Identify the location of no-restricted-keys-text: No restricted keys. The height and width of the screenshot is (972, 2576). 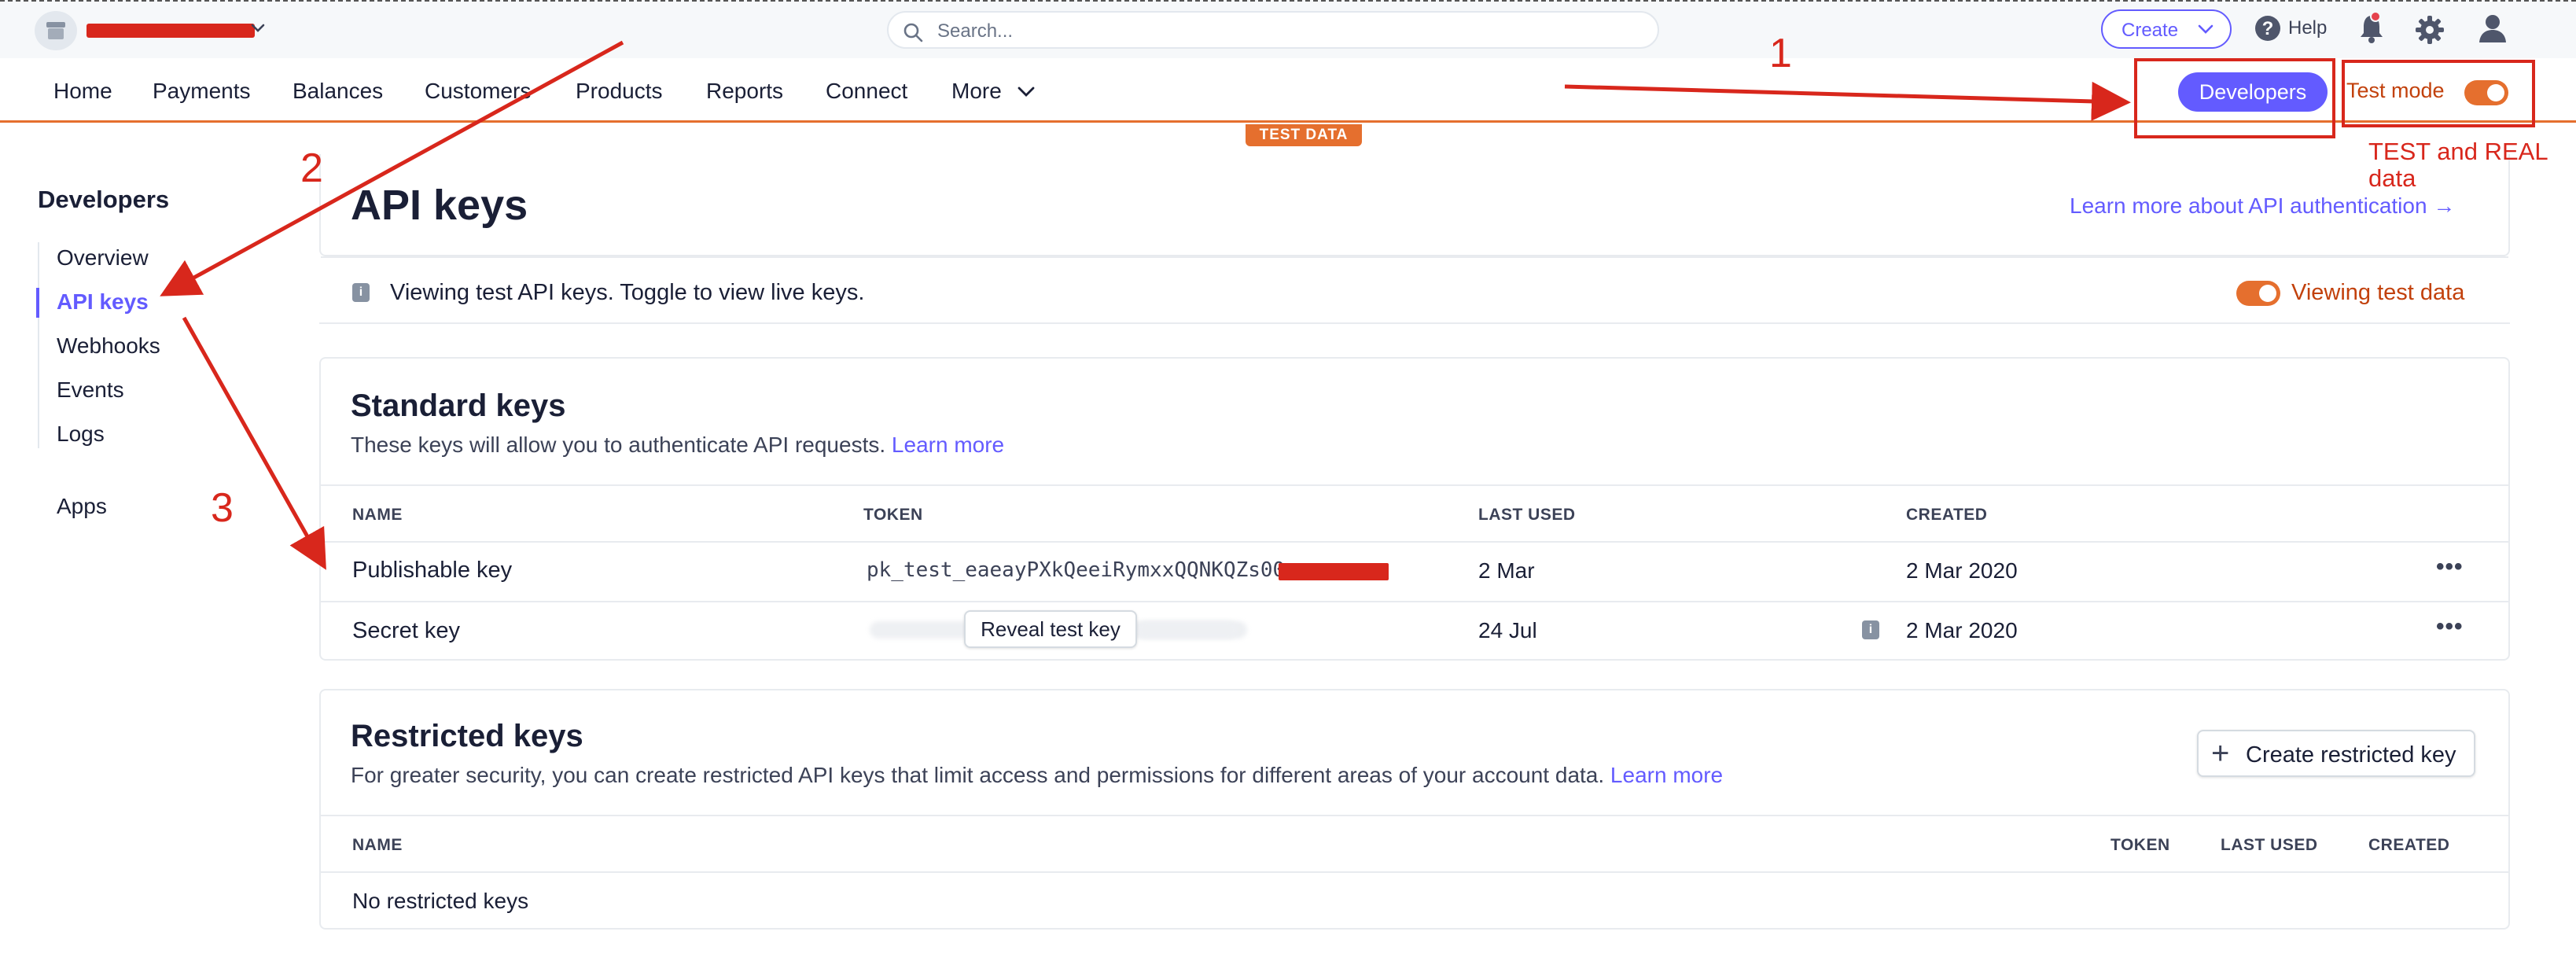
(440, 901).